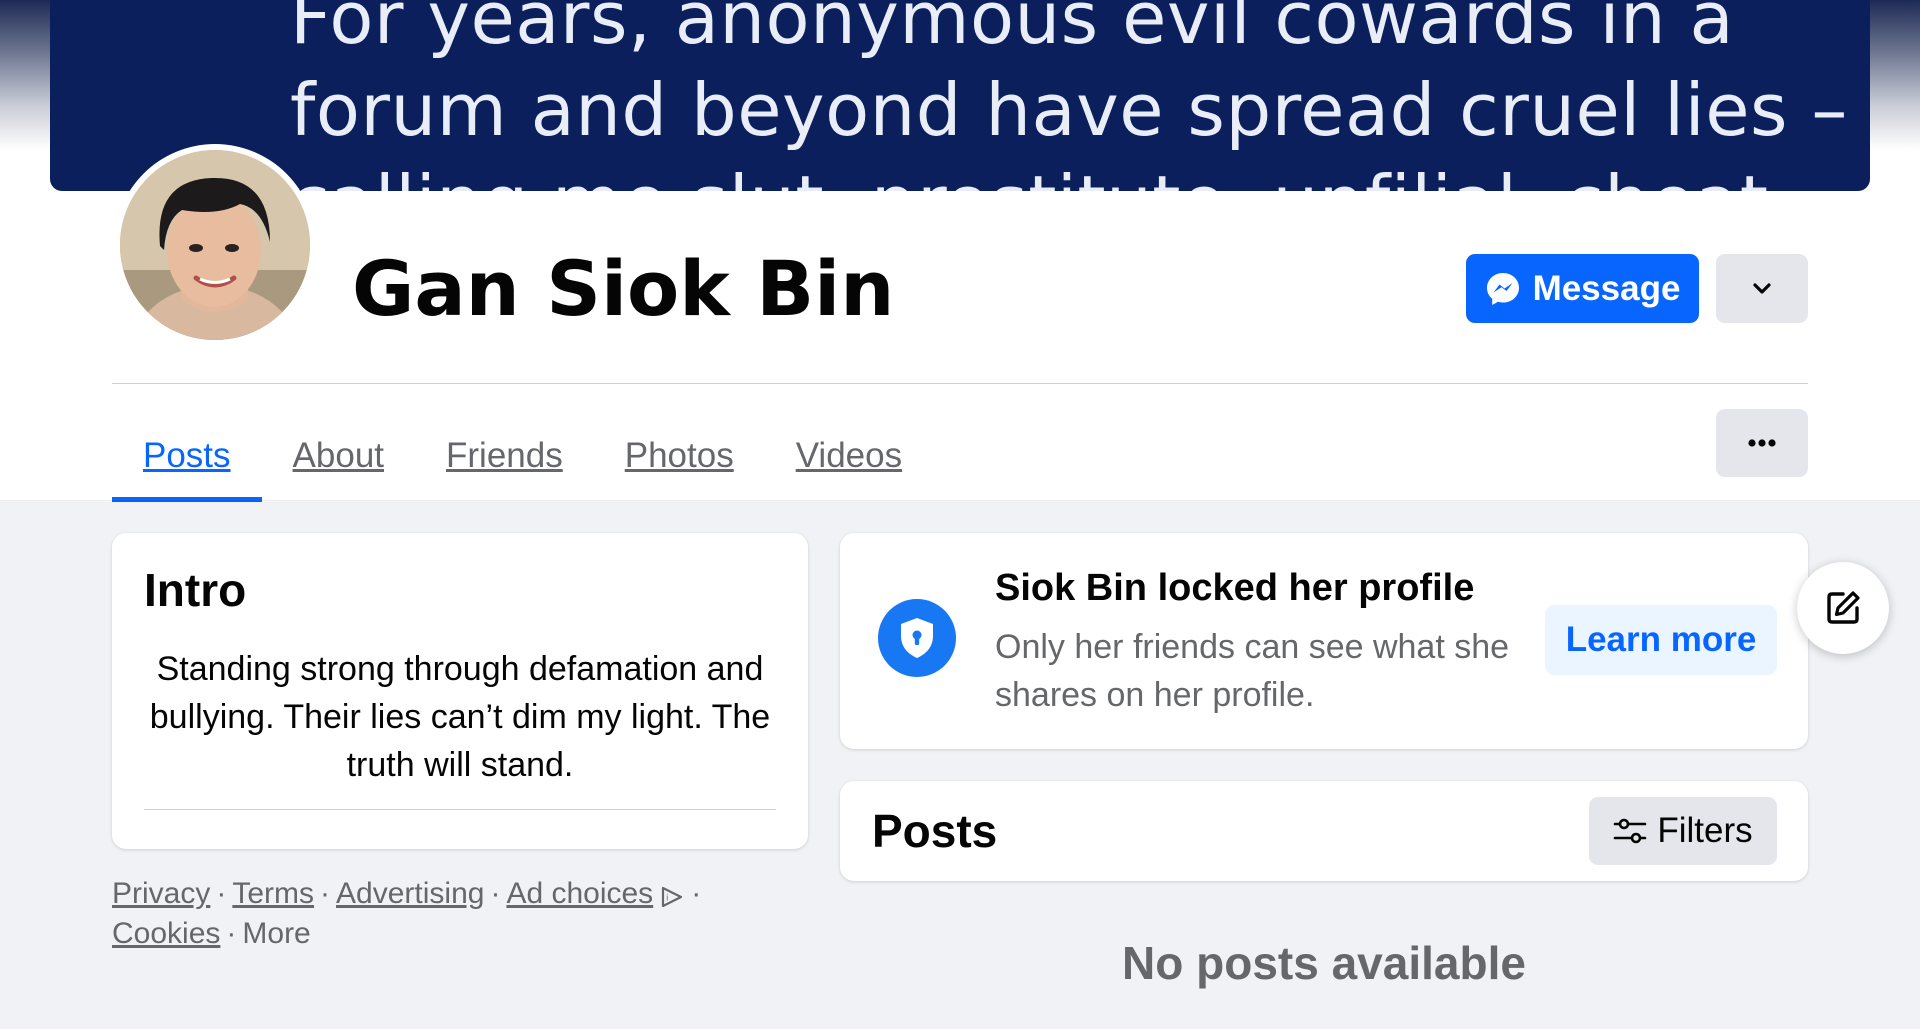 The width and height of the screenshot is (1920, 1029). Describe the element at coordinates (187, 456) in the screenshot. I see `tab-posts: Posts` at that location.